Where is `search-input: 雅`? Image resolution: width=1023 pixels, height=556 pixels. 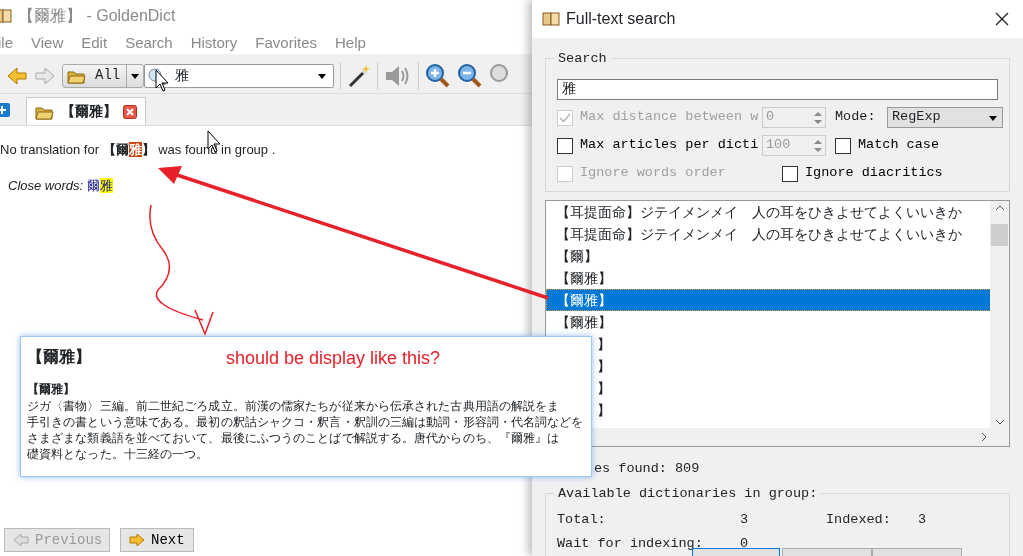
search-input: 雅 is located at coordinates (777, 89).